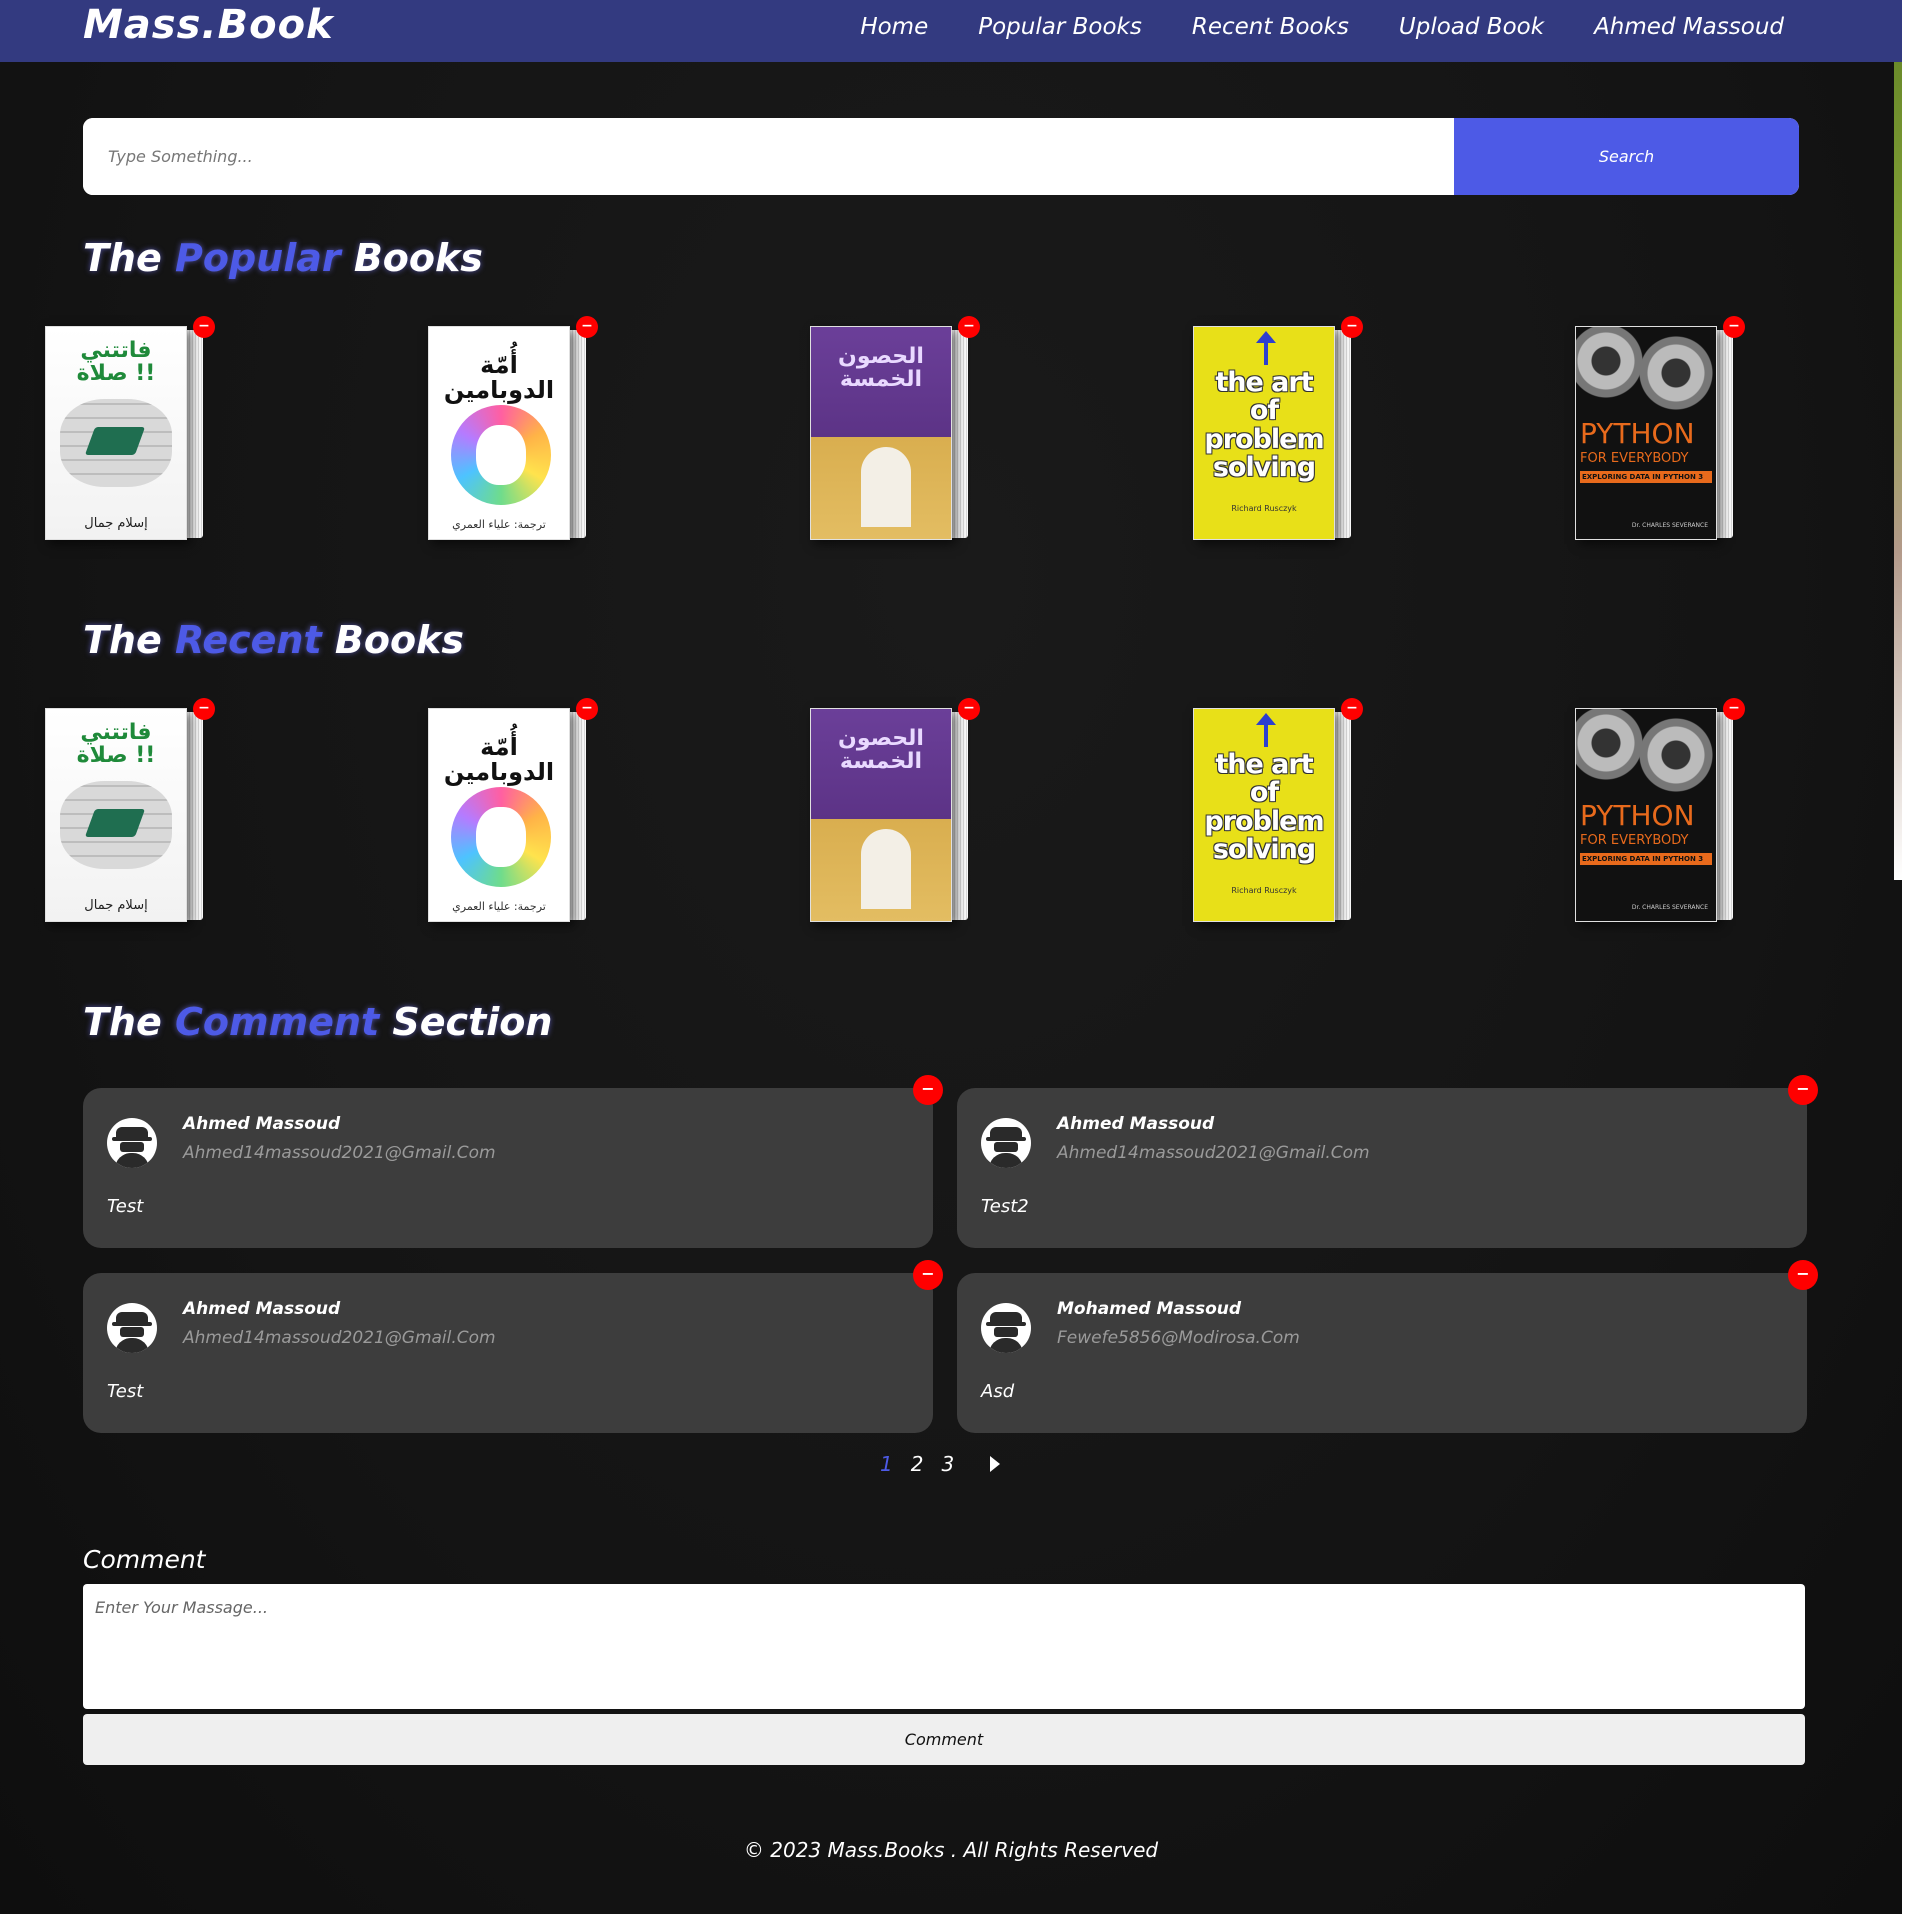 The width and height of the screenshot is (1908, 1920). I want to click on comments-pagination: 1 2 3, so click(940, 1464).